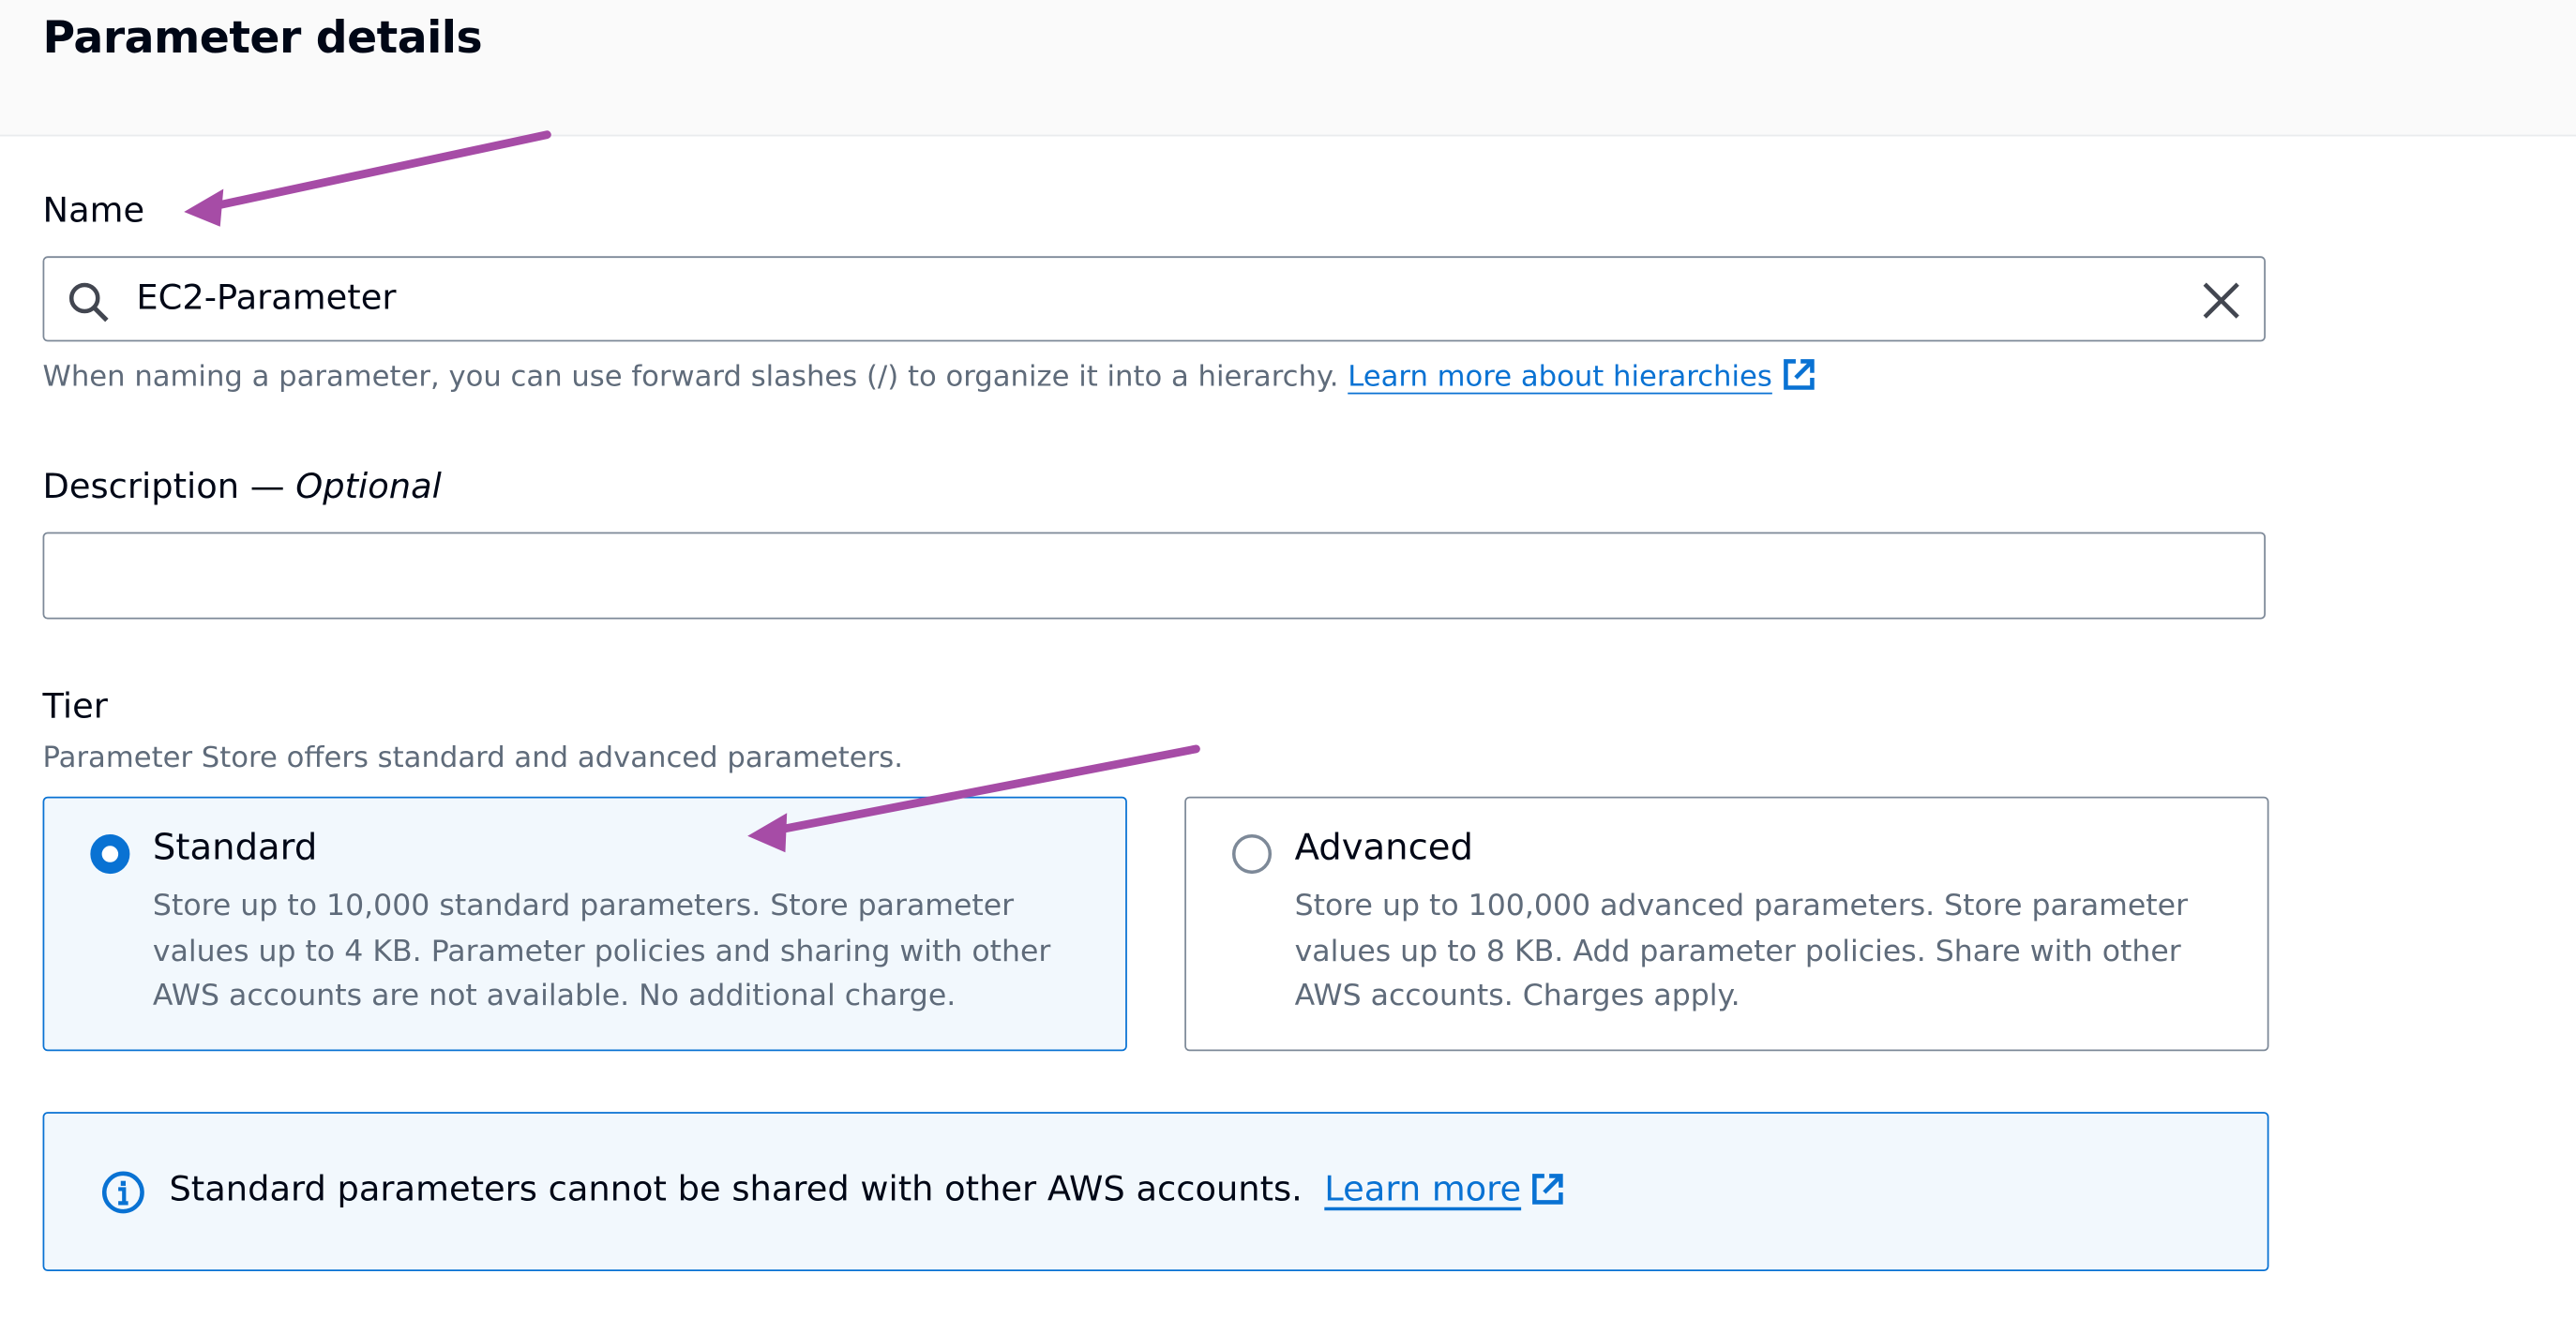  Describe the element at coordinates (973, 798) in the screenshot. I see `annotation-arrow-standard` at that location.